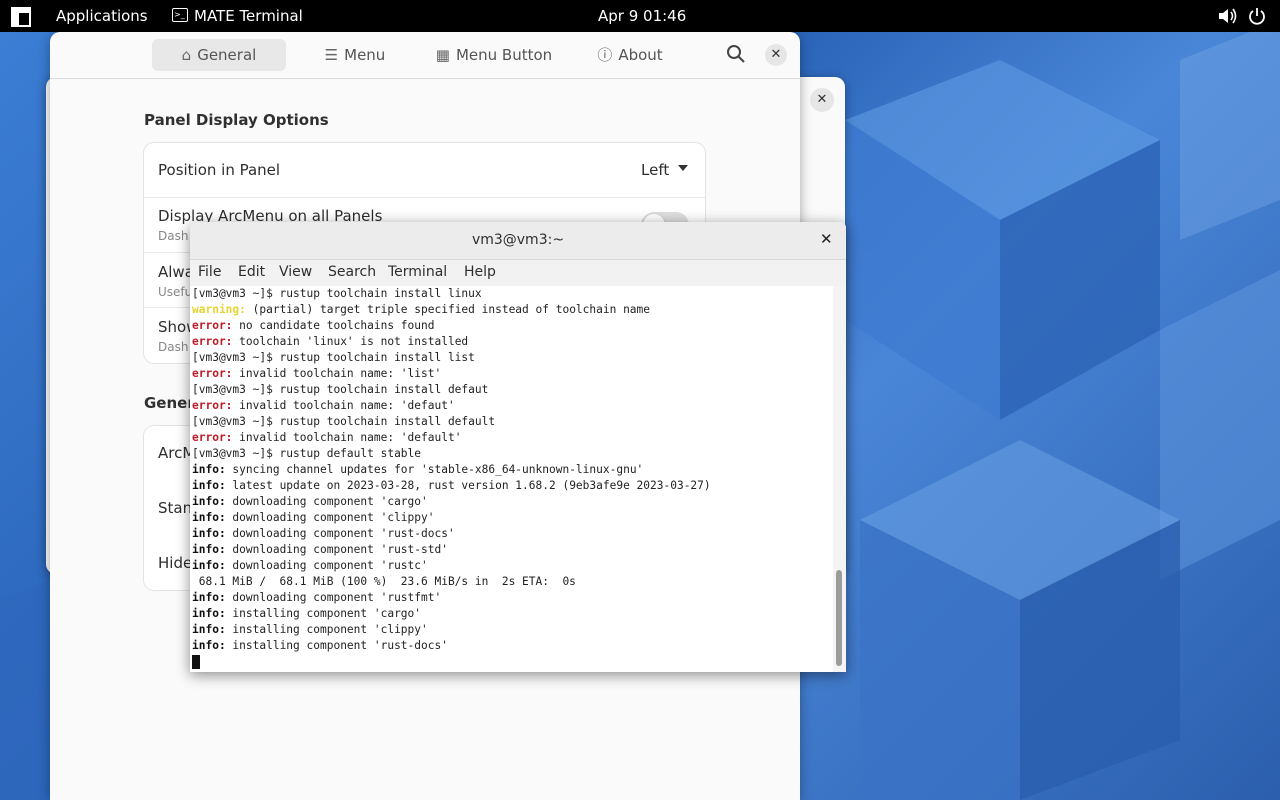 The image size is (1280, 800). What do you see at coordinates (347, 437) in the screenshot?
I see `line-text: invalid toolchain name: 'default'` at bounding box center [347, 437].